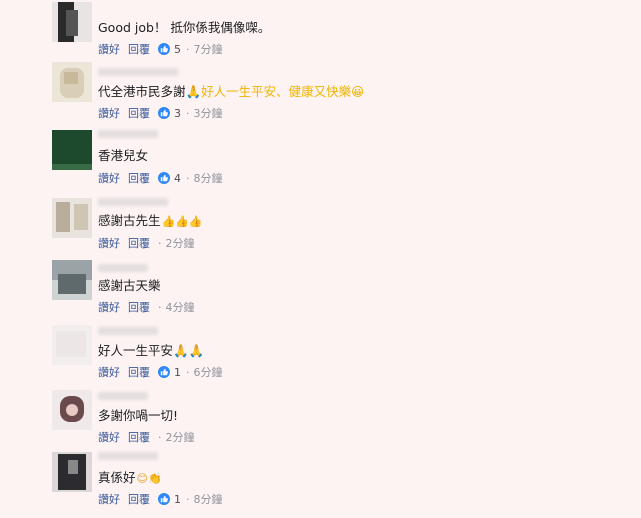  What do you see at coordinates (184, 27) in the screenshot?
I see `comment-text: Good job！ 抵你係我偶像㗎。` at bounding box center [184, 27].